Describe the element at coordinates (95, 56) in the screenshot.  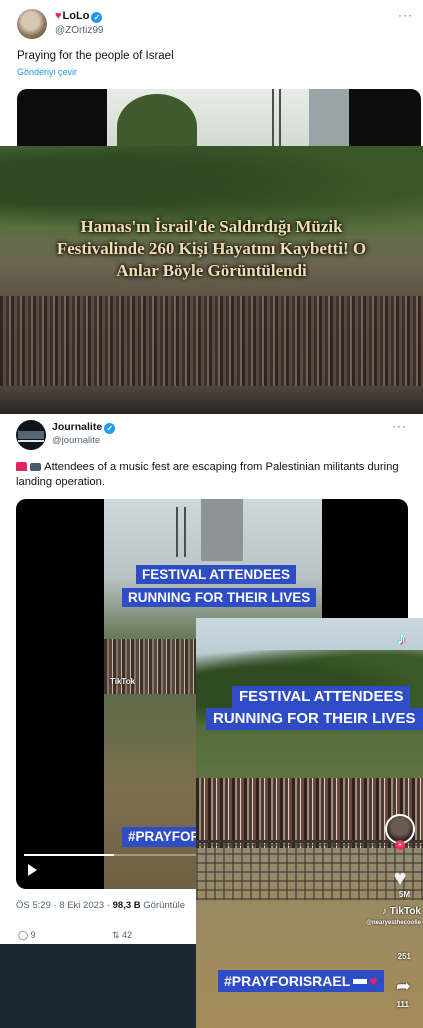
I see `tweet-text: Praying for the people of Israel` at that location.